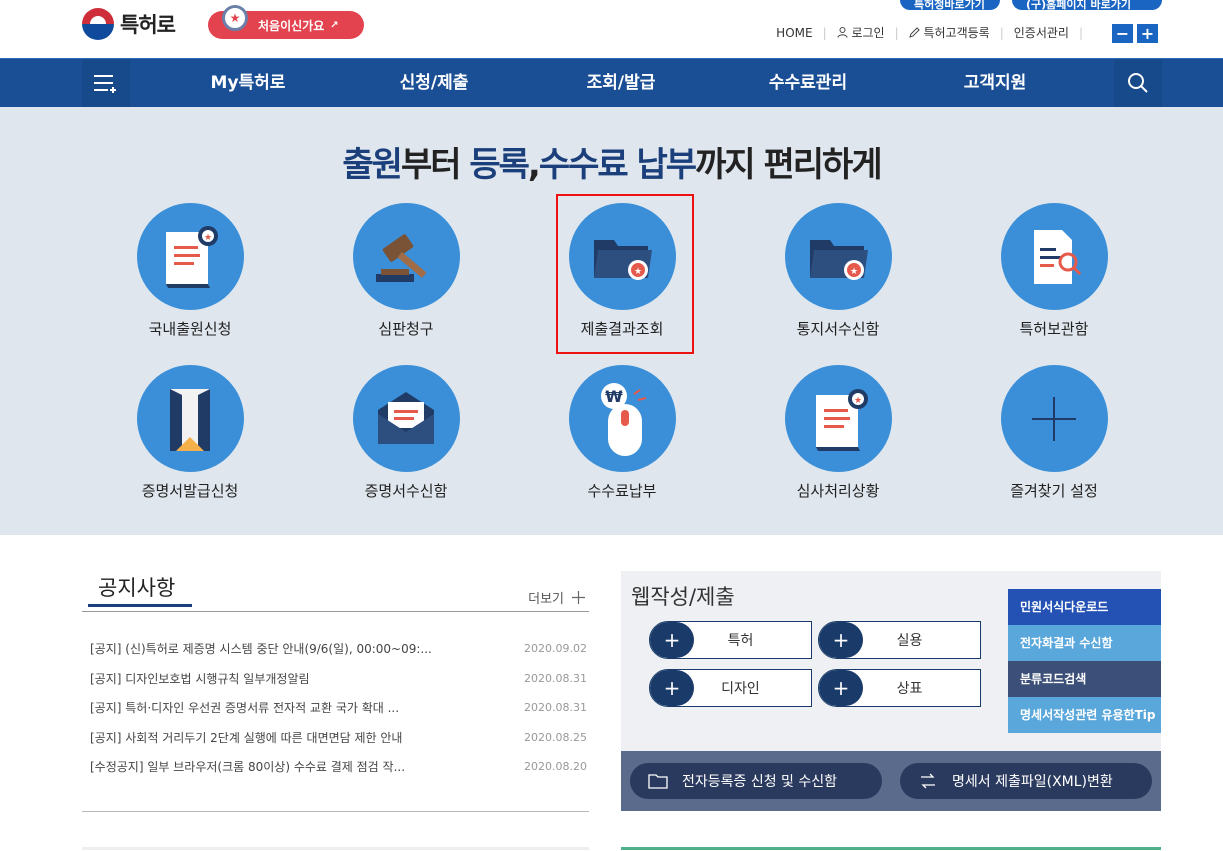  I want to click on service-label: 증명서수신함, so click(406, 491).